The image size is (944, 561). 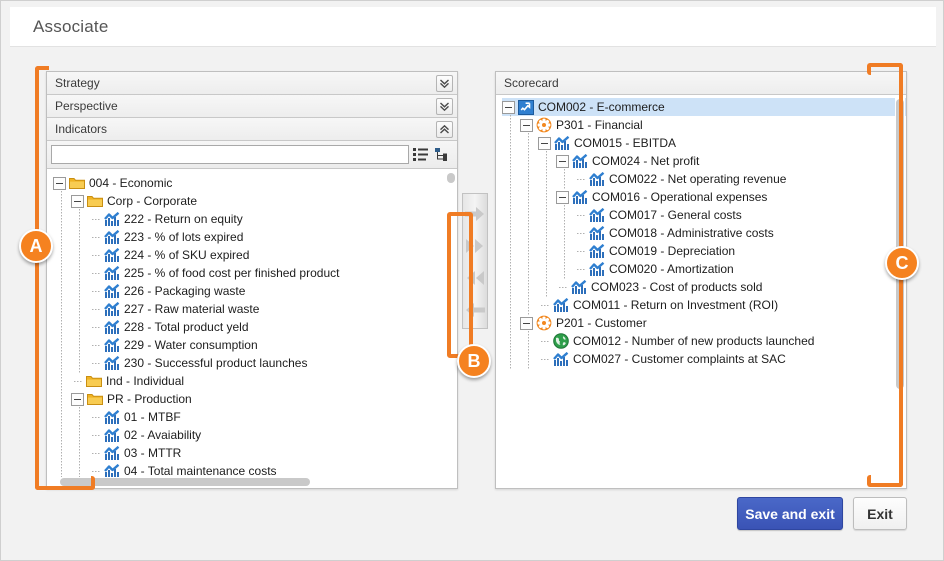 What do you see at coordinates (451, 329) in the screenshot?
I see `indicators-vertical-scrollbar` at bounding box center [451, 329].